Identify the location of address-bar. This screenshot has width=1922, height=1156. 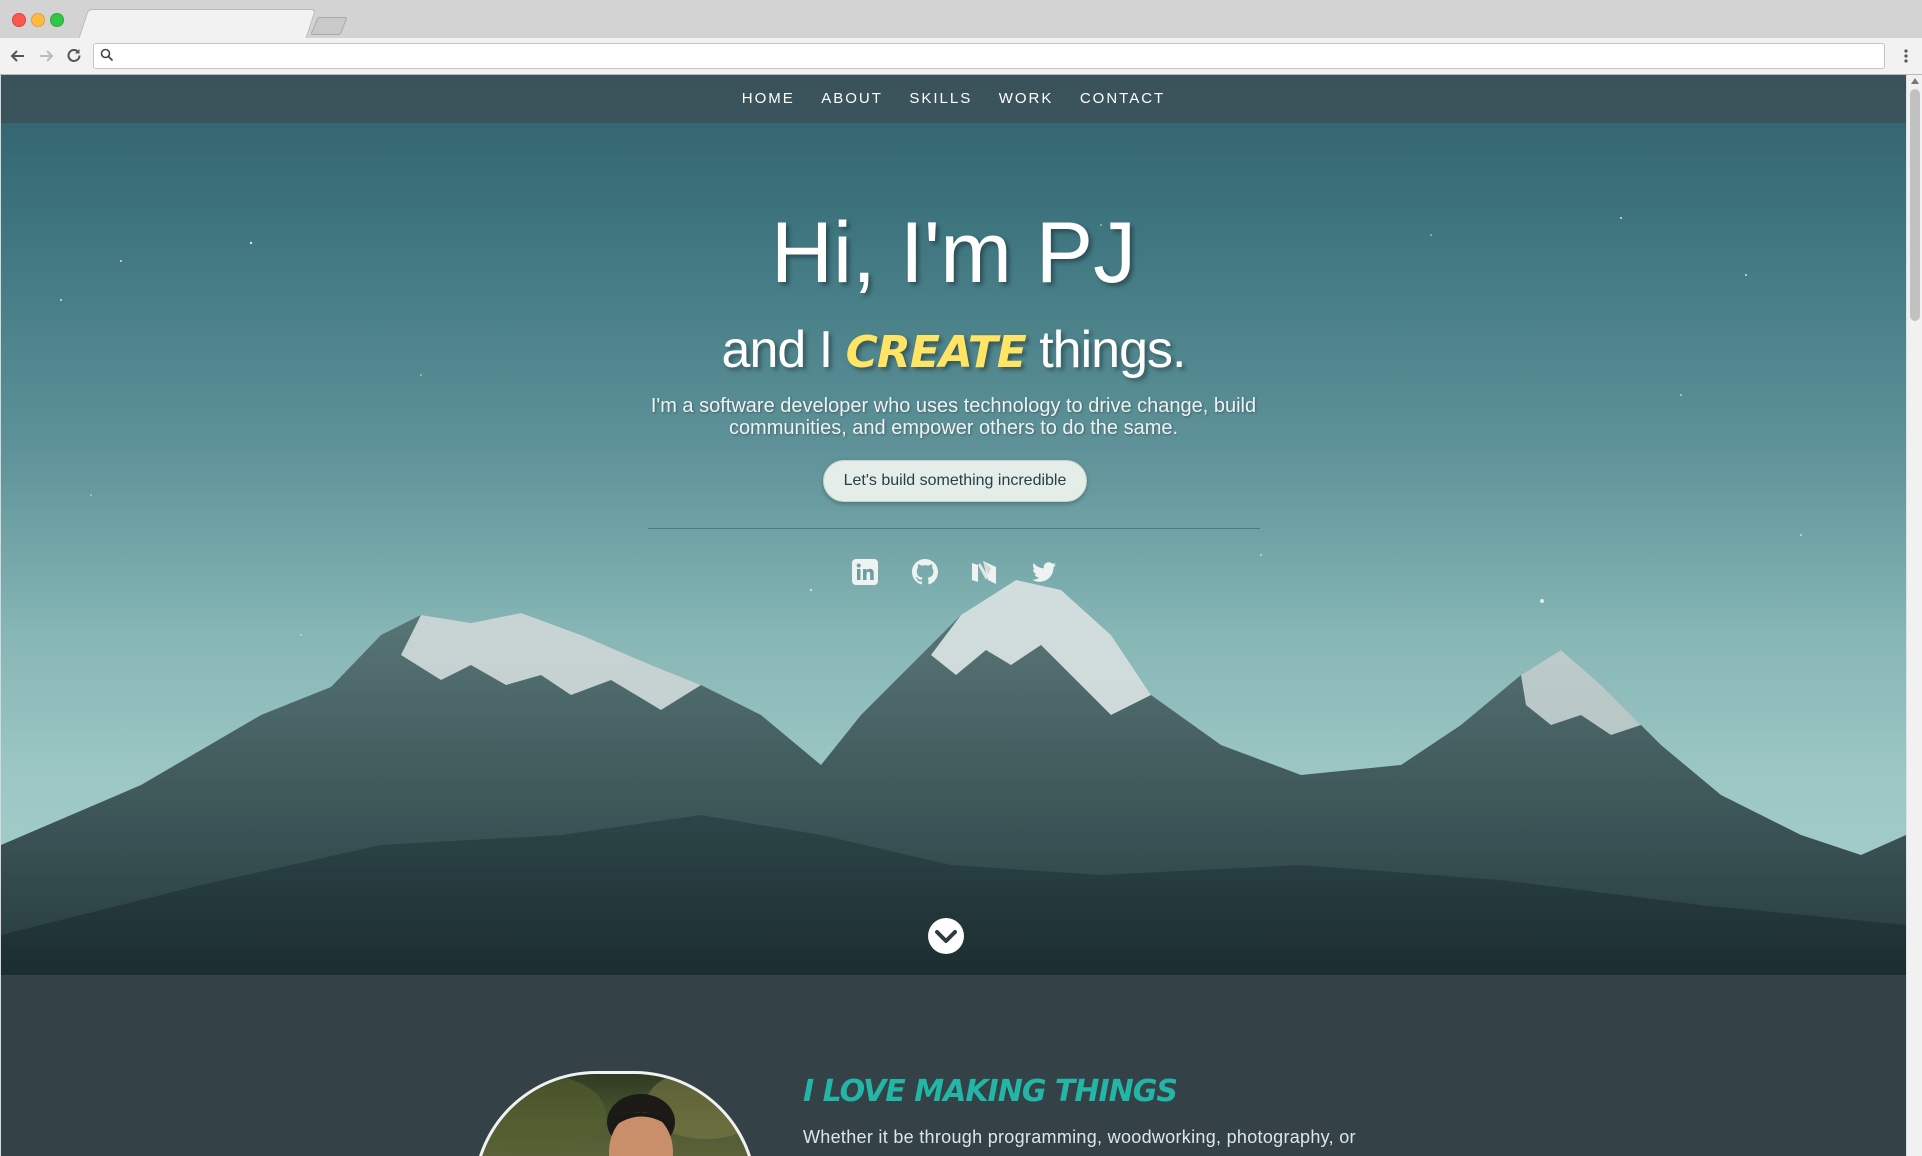
(989, 56).